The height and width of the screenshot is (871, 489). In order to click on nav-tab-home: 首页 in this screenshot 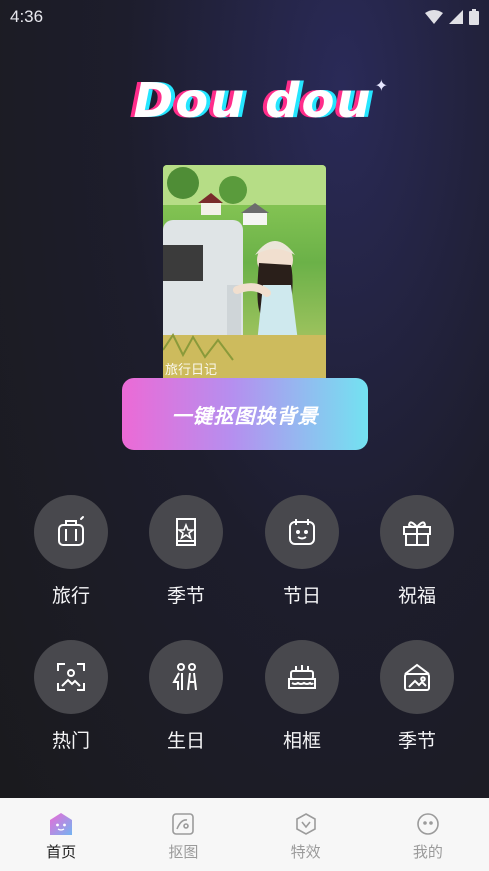, I will do `click(61, 834)`.